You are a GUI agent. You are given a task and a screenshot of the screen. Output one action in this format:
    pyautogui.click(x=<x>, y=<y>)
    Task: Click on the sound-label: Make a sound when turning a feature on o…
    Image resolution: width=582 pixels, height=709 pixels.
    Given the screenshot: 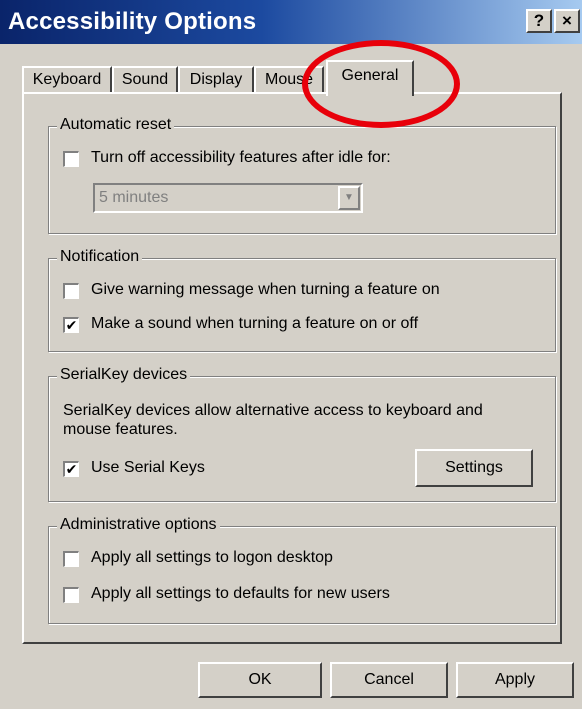 What is the action you would take?
    pyautogui.click(x=255, y=323)
    